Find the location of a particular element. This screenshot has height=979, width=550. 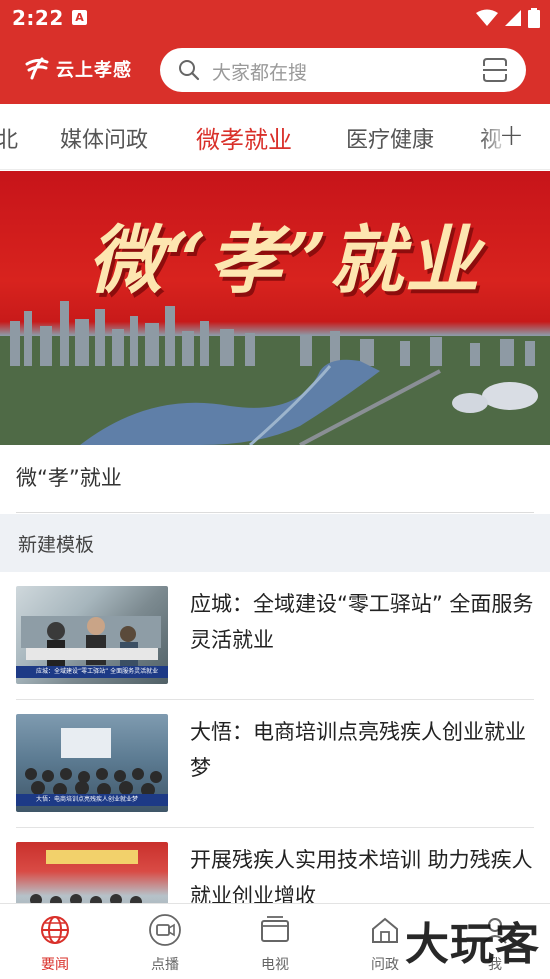

divider is located at coordinates (275, 512).